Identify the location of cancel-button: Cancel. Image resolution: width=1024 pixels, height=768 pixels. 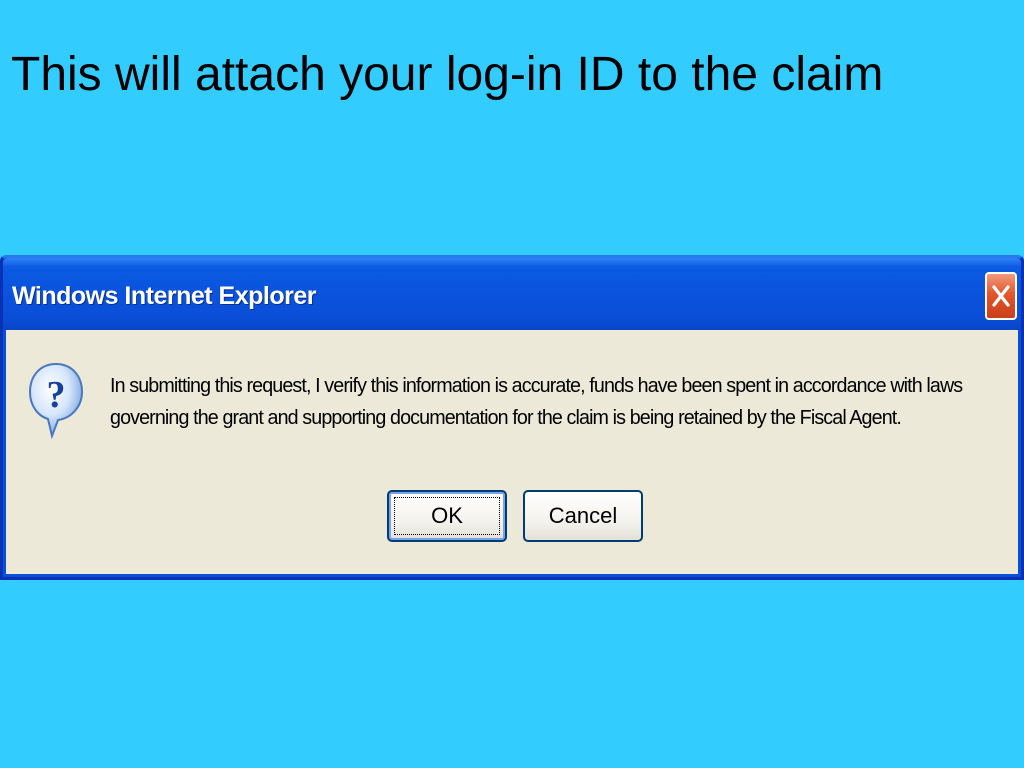
(583, 516).